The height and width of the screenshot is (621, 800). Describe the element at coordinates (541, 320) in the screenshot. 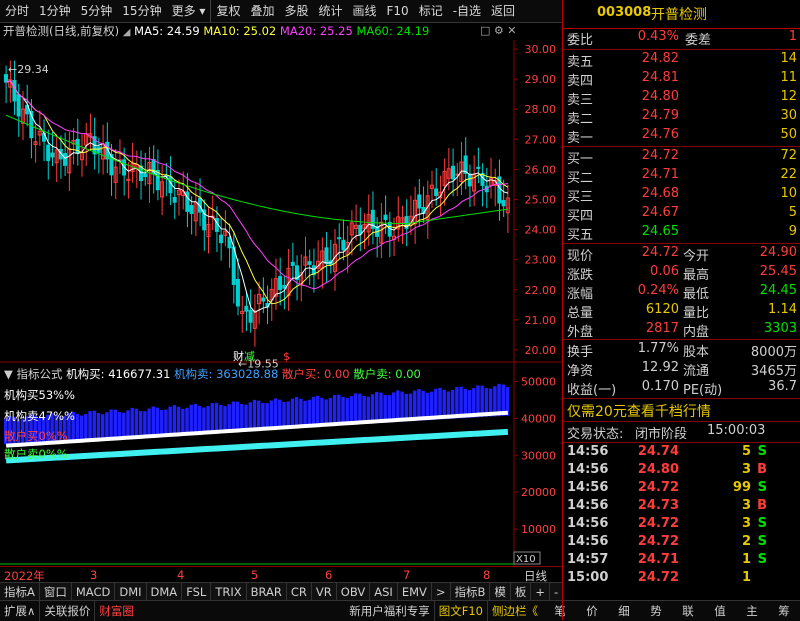

I see `price-tick-label: 21.00` at that location.